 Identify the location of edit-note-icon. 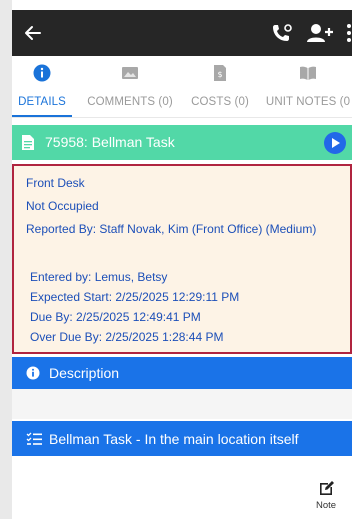
(327, 488).